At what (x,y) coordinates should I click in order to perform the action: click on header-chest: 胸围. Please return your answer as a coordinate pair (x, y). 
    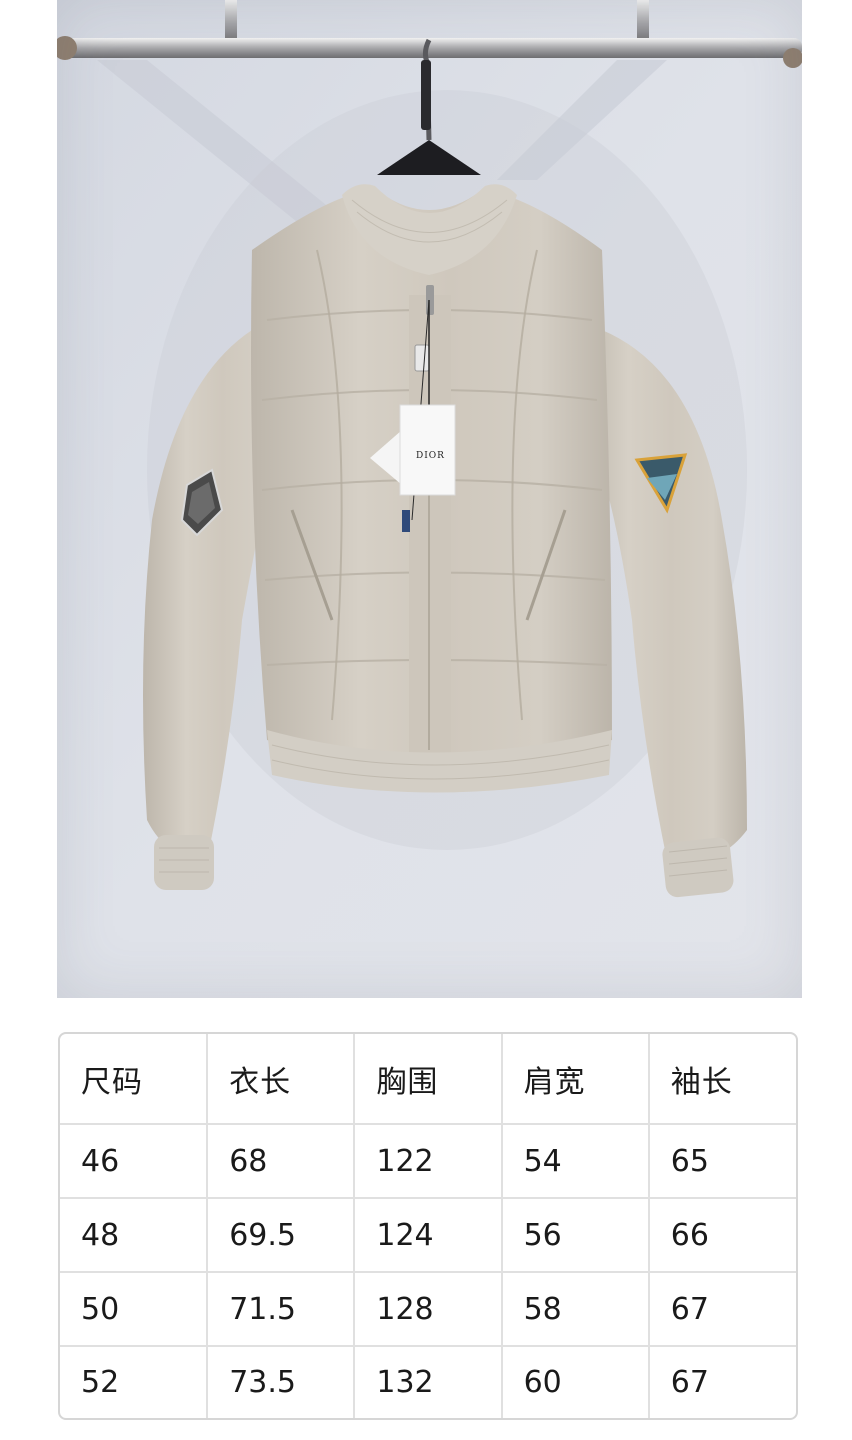
    Looking at the image, I should click on (428, 1079).